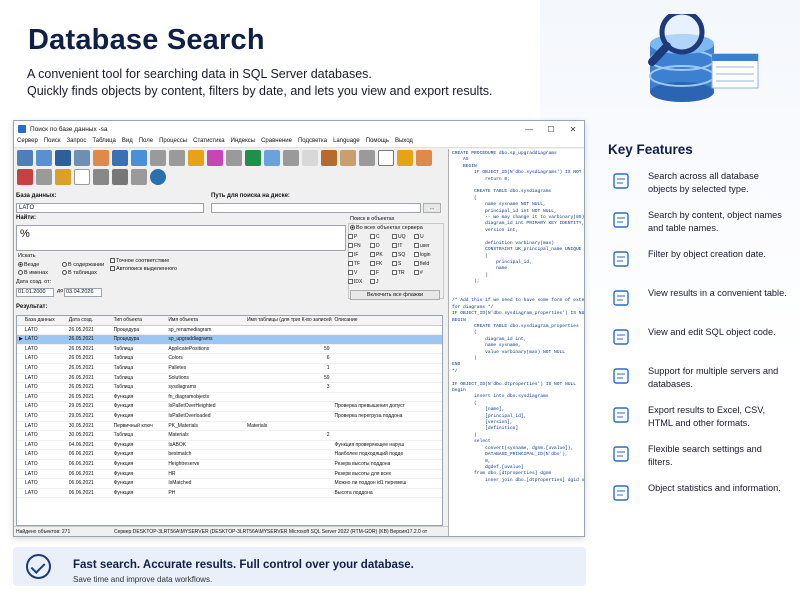  I want to click on close-button: ✕, so click(573, 129).